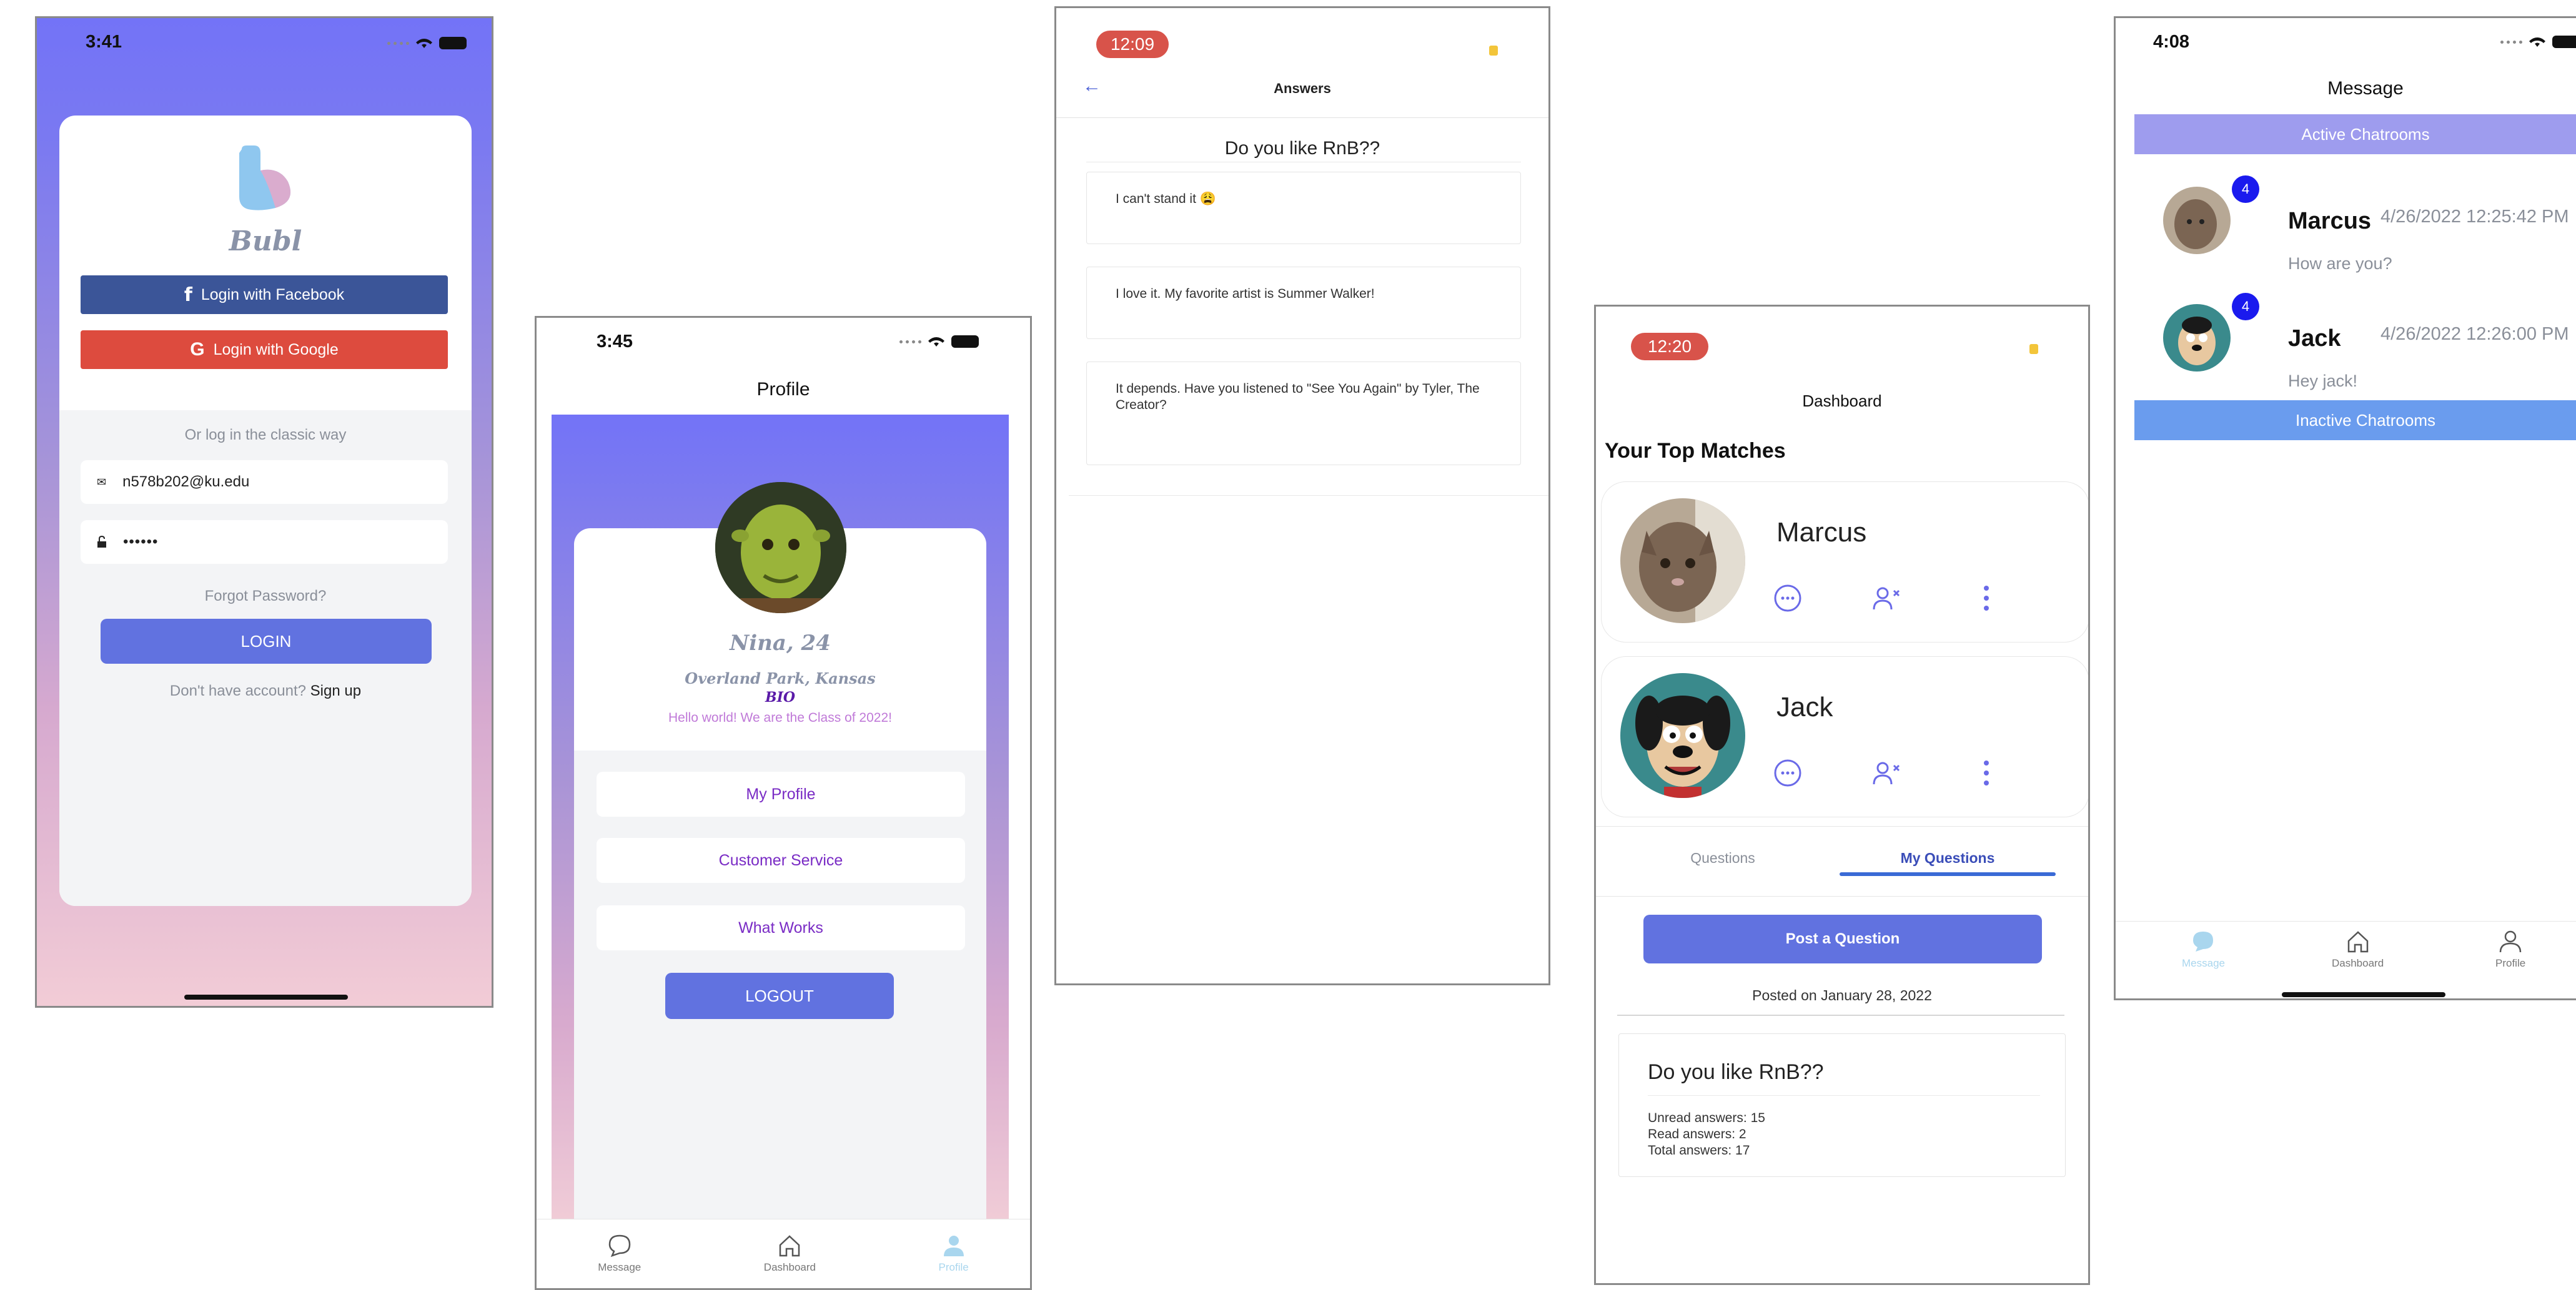  What do you see at coordinates (2203, 942) in the screenshot?
I see `chat-bubble-icon` at bounding box center [2203, 942].